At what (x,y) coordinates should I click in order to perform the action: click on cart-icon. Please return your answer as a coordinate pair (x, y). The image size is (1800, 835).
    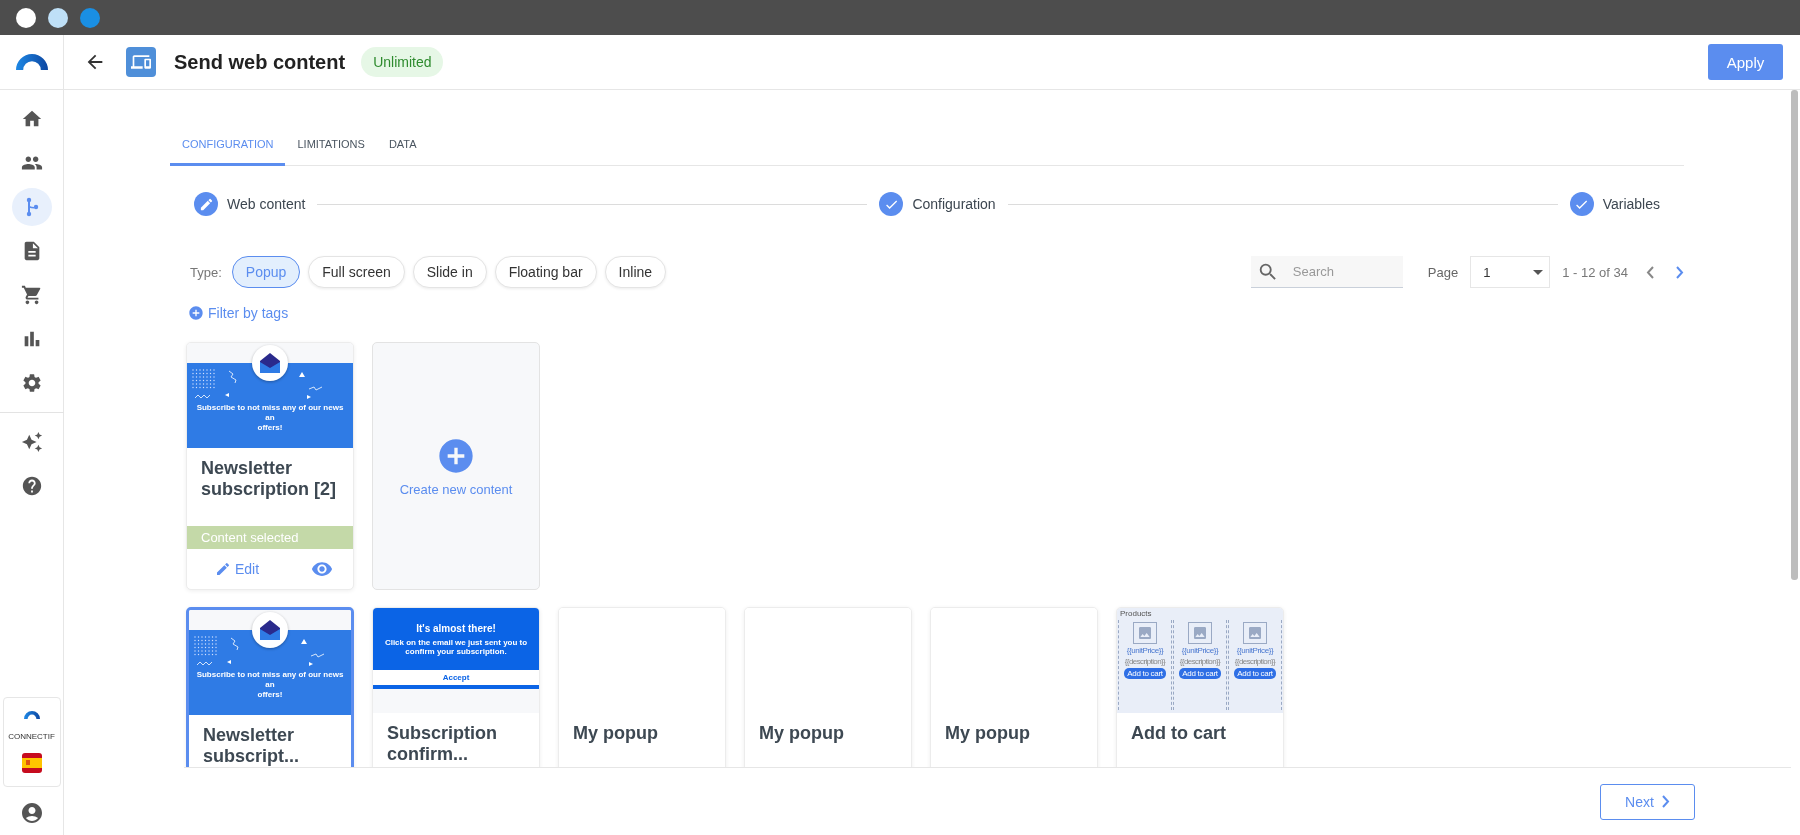
    Looking at the image, I should click on (31, 295).